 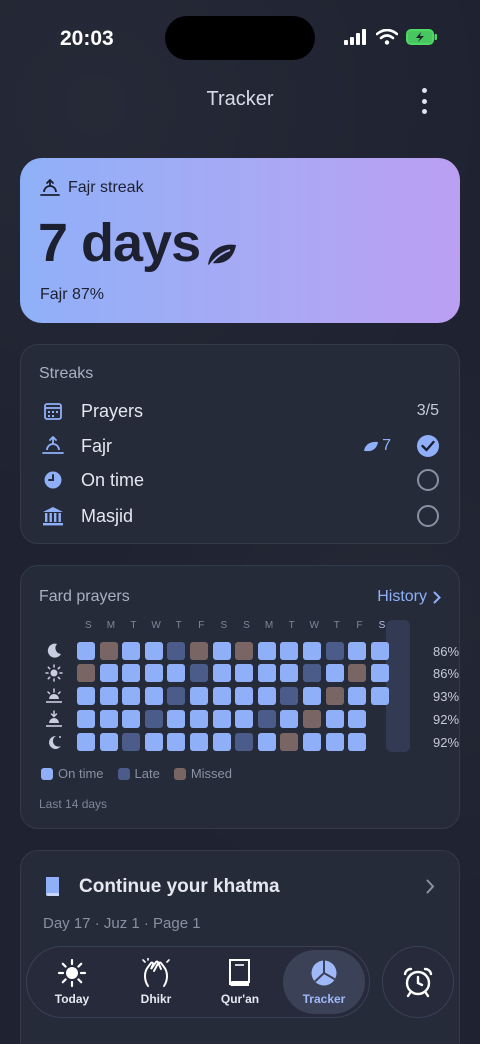 I want to click on day-label: M, so click(x=111, y=625).